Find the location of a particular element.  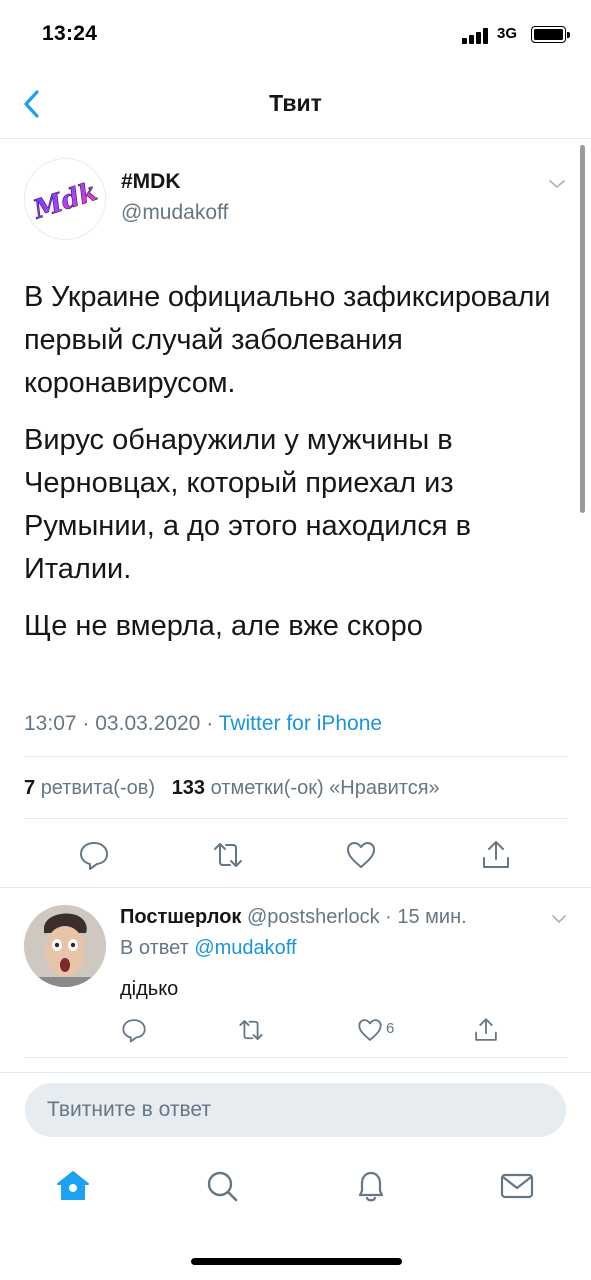

tab-bar is located at coordinates (295, 1187).